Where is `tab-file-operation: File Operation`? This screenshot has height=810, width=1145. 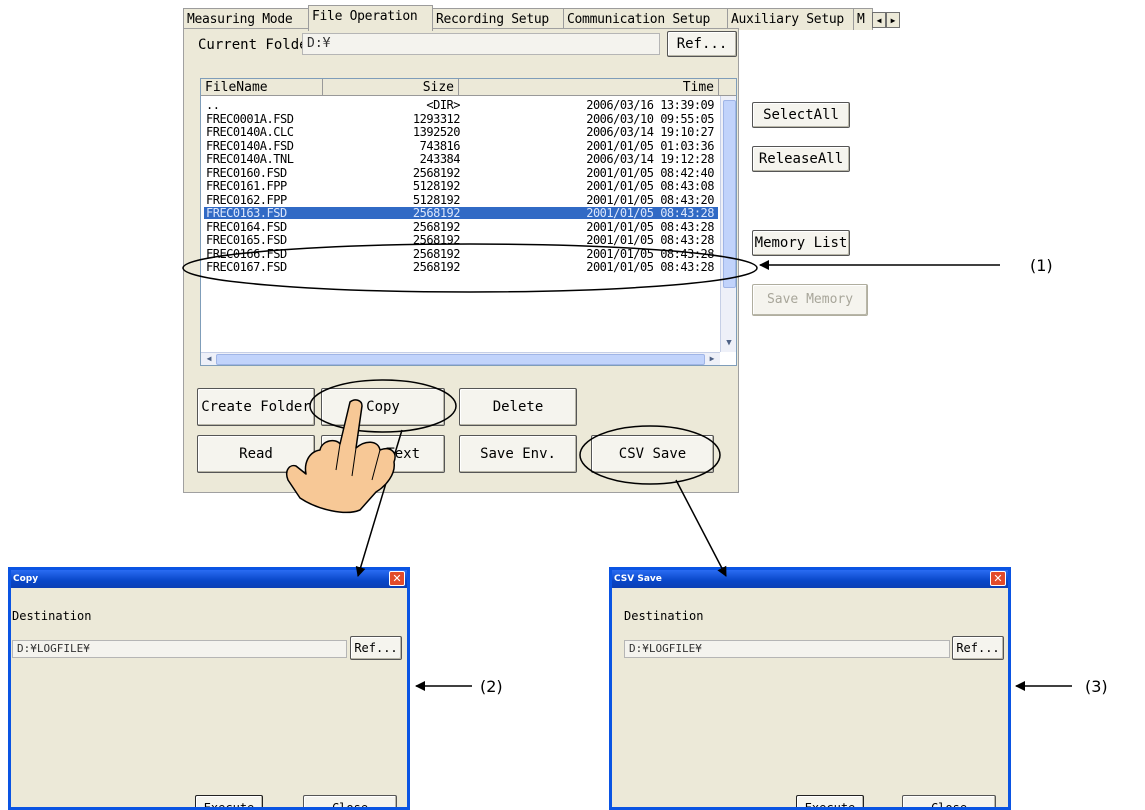 tab-file-operation: File Operation is located at coordinates (370, 18).